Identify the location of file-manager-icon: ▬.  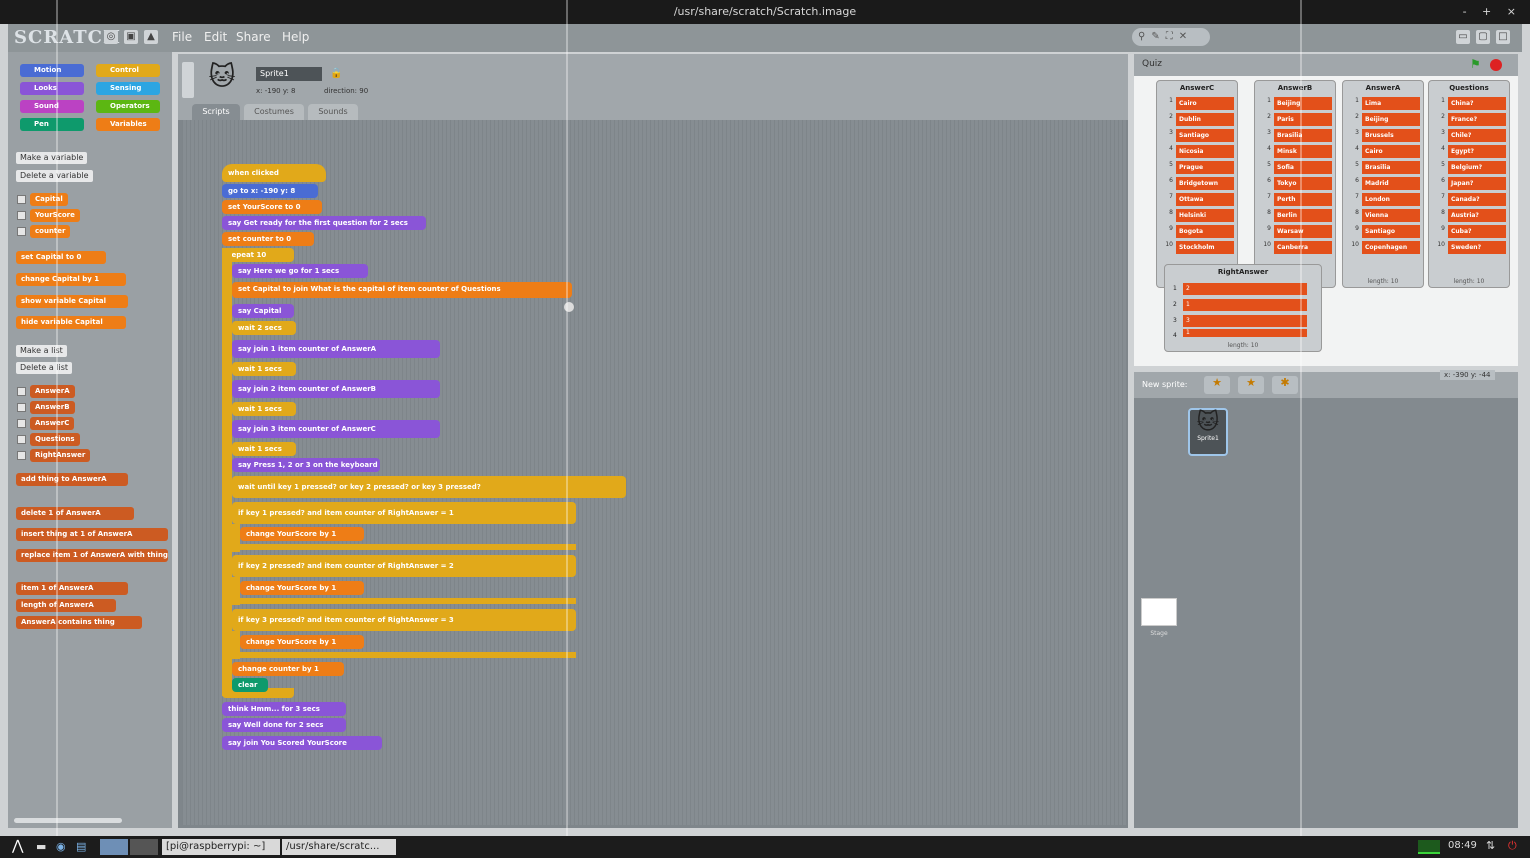
(41, 846).